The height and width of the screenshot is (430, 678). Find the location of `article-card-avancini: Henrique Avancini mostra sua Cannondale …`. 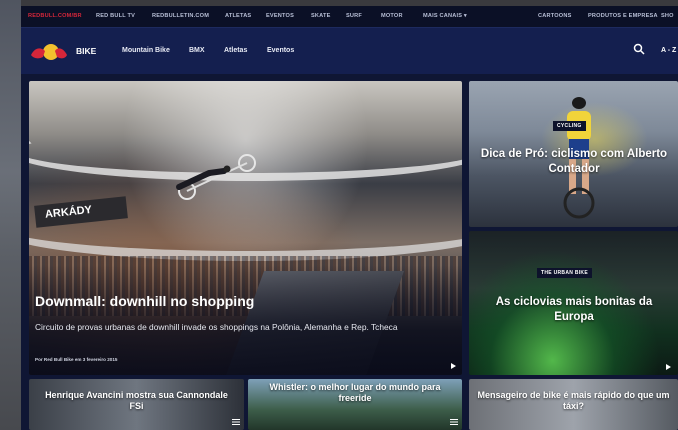

article-card-avancini: Henrique Avancini mostra sua Cannondale … is located at coordinates (136, 404).